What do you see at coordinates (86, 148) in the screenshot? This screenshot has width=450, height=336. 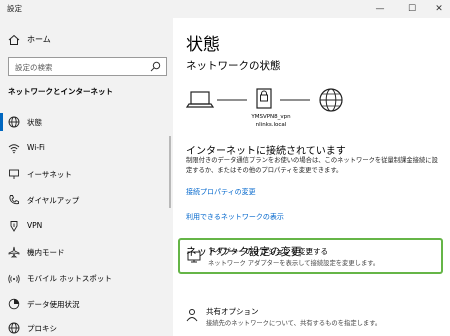 I see `sidebar-item-wifi: Wi-Fi` at bounding box center [86, 148].